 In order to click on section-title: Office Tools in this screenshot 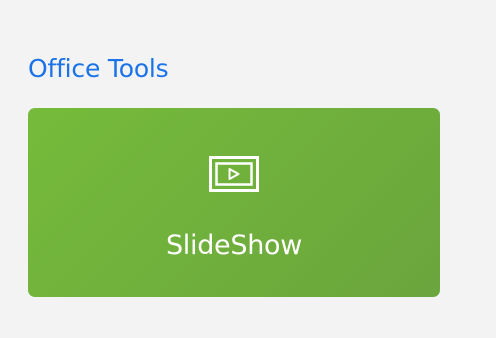, I will do `click(98, 68)`.